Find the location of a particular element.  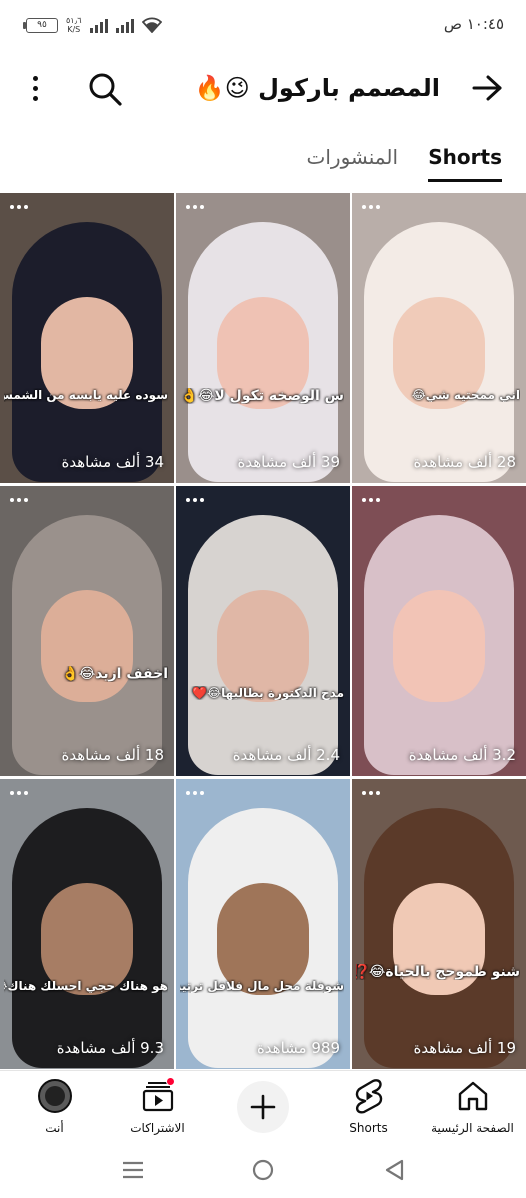

short-caption: شنو طموحج بالحياة😂⁉️ is located at coordinates (438, 972).